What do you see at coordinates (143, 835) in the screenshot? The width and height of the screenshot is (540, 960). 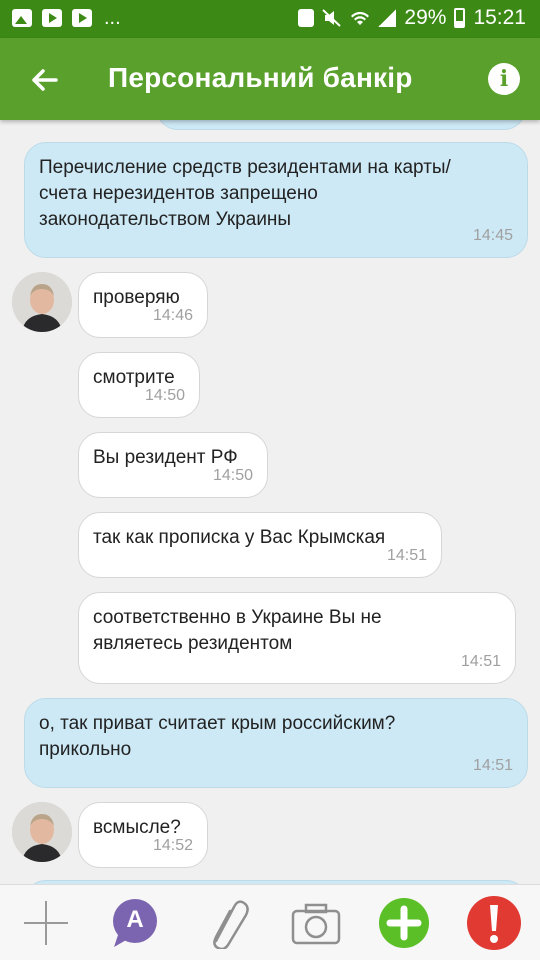 I see `message-bubble-incoming: всмысле? 14:52` at bounding box center [143, 835].